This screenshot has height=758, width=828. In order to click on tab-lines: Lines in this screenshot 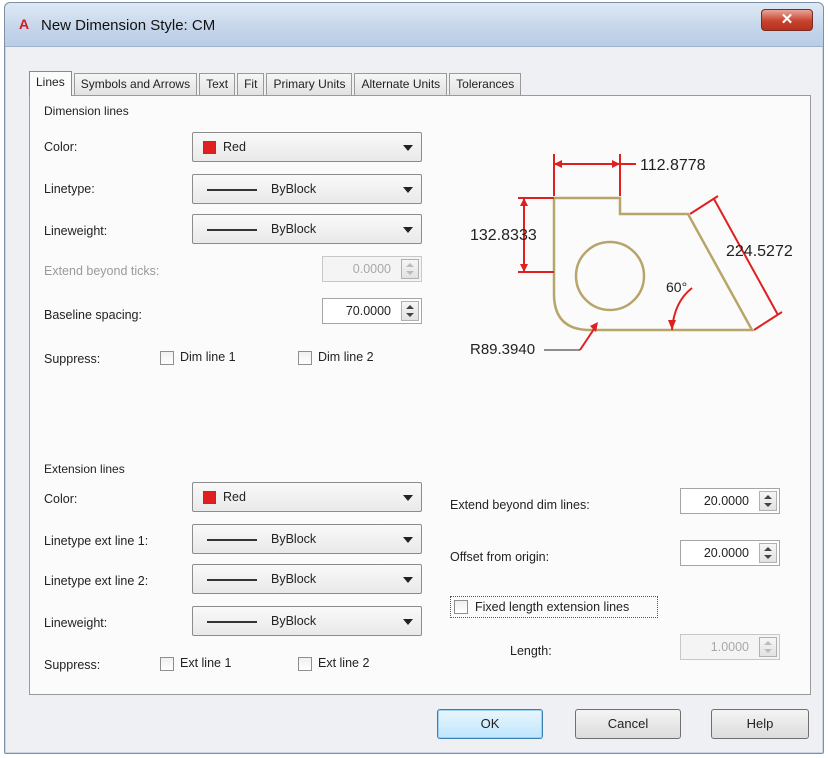, I will do `click(50, 83)`.